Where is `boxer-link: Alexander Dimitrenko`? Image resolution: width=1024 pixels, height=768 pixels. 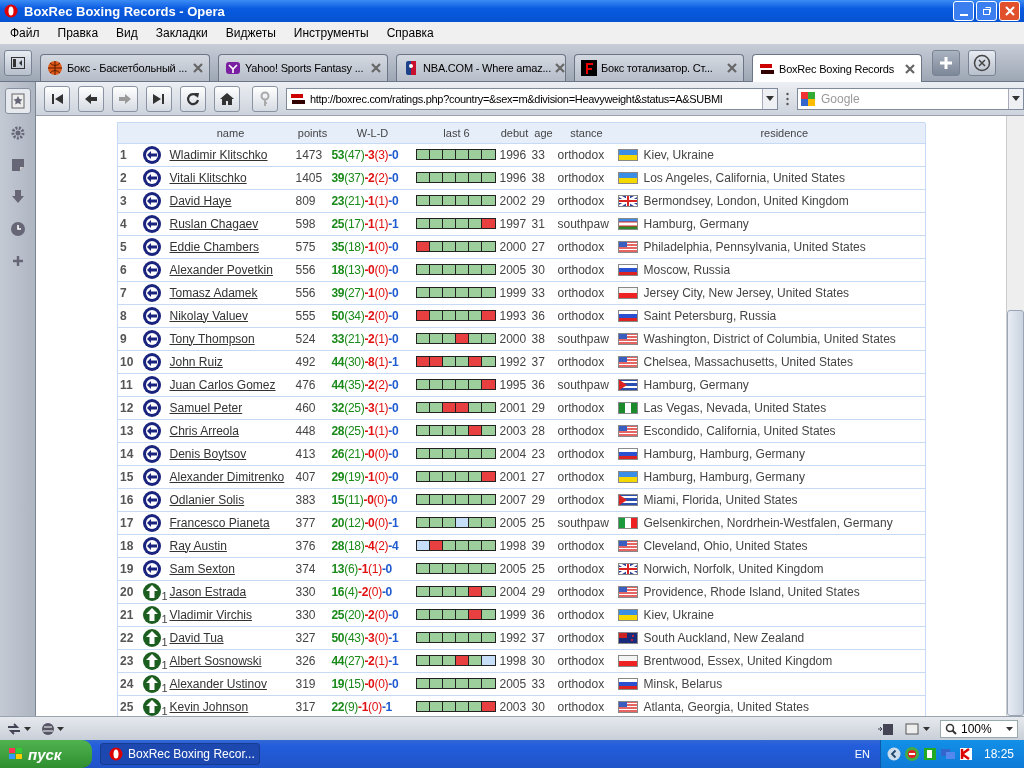
boxer-link: Alexander Dimitrenko is located at coordinates (227, 476).